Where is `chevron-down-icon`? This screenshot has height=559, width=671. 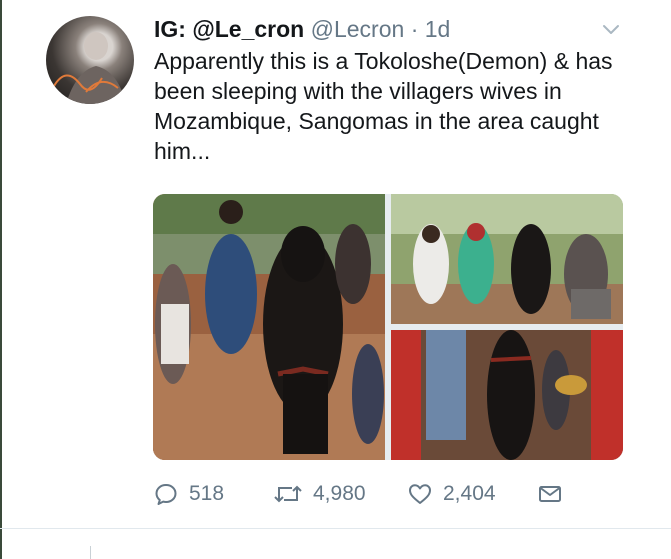
chevron-down-icon is located at coordinates (611, 29).